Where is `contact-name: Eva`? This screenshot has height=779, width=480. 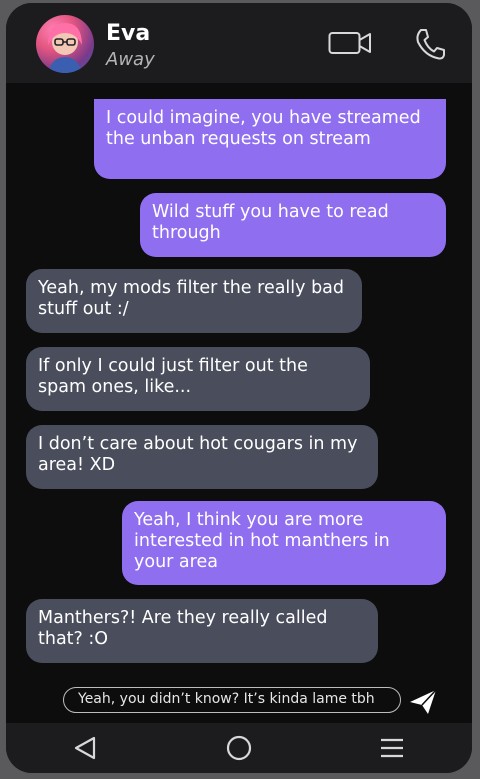
contact-name: Eva is located at coordinates (128, 33).